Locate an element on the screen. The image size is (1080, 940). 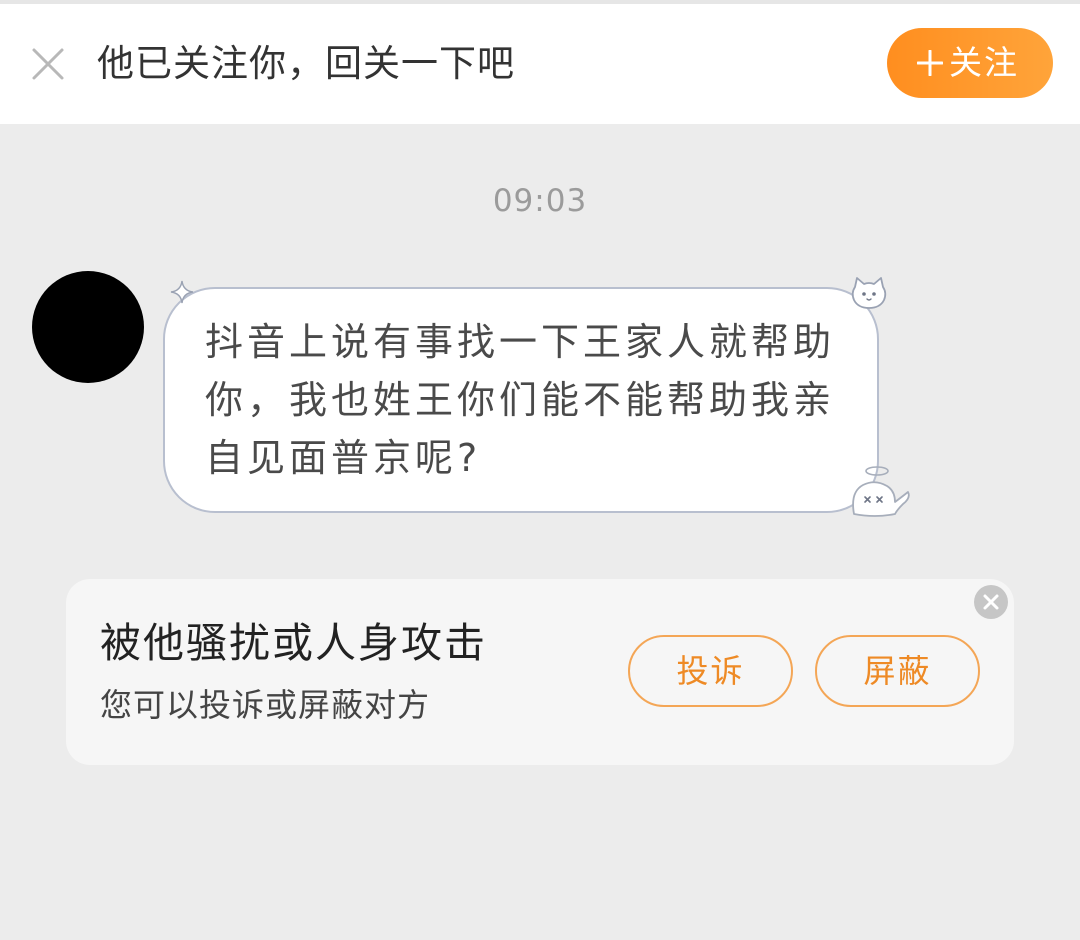
block-button: 屏蔽 is located at coordinates (897, 671).